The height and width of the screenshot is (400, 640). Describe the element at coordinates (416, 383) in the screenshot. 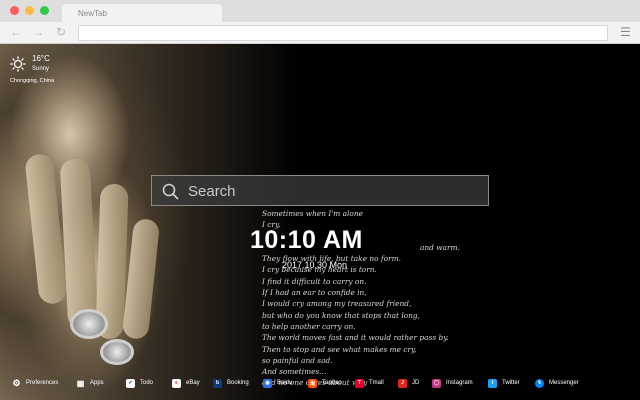

I see `shortcut-label: JD` at that location.